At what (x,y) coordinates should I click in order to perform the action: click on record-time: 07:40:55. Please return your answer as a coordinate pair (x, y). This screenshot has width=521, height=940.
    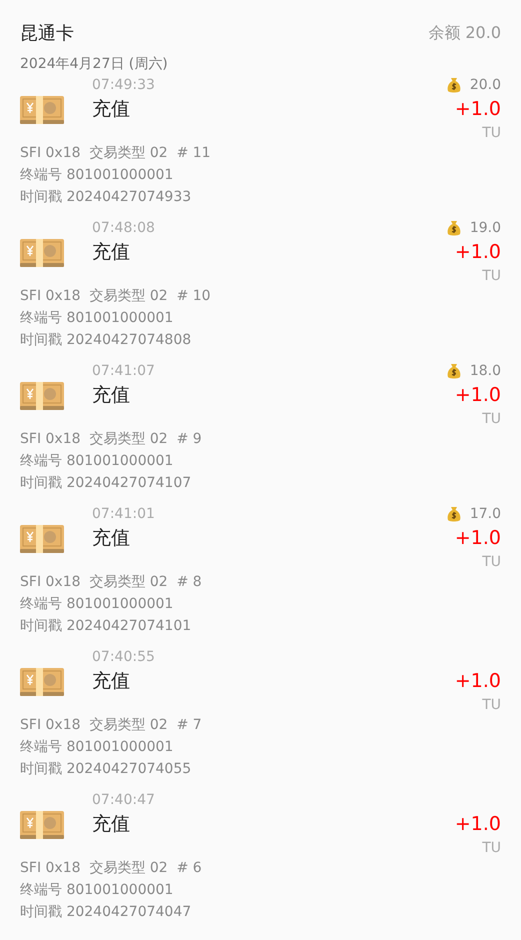
    Looking at the image, I should click on (124, 657).